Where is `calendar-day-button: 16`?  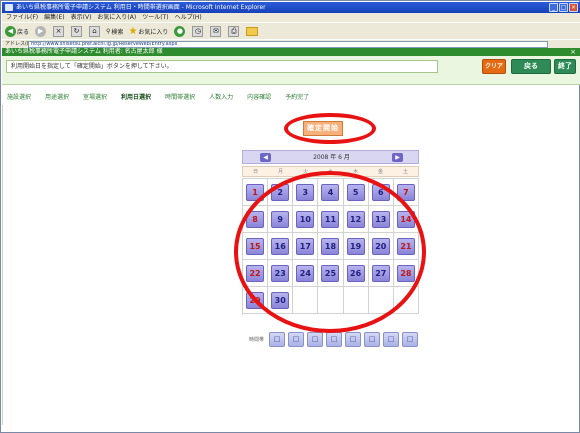
calendar-day-button: 16 is located at coordinates (280, 246).